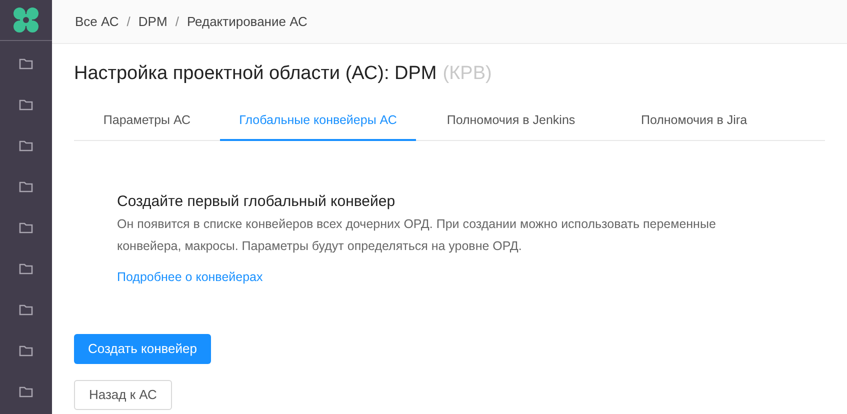  I want to click on page-title: Настройка проектной области (АС): DPM, so click(255, 74).